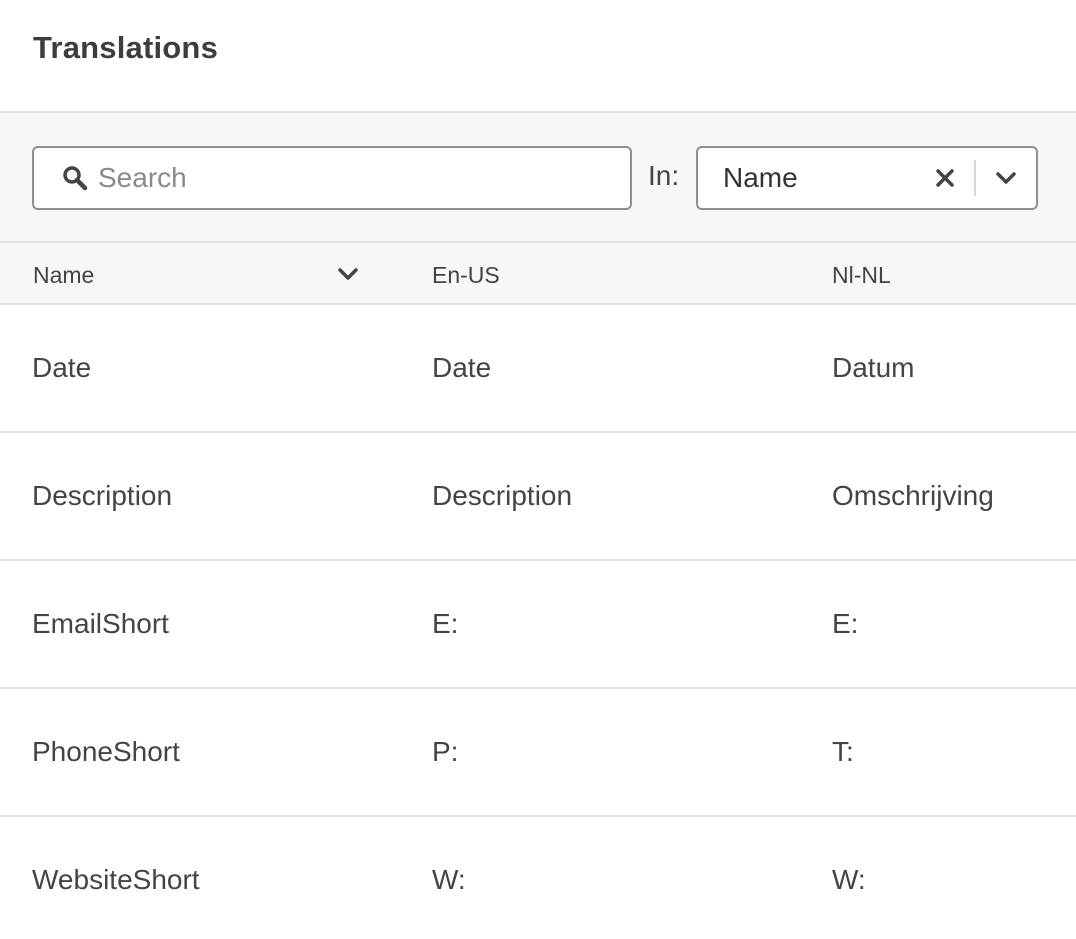 This screenshot has height=939, width=1076. Describe the element at coordinates (538, 878) in the screenshot. I see `table-row: WebsiteShort W: W:` at that location.